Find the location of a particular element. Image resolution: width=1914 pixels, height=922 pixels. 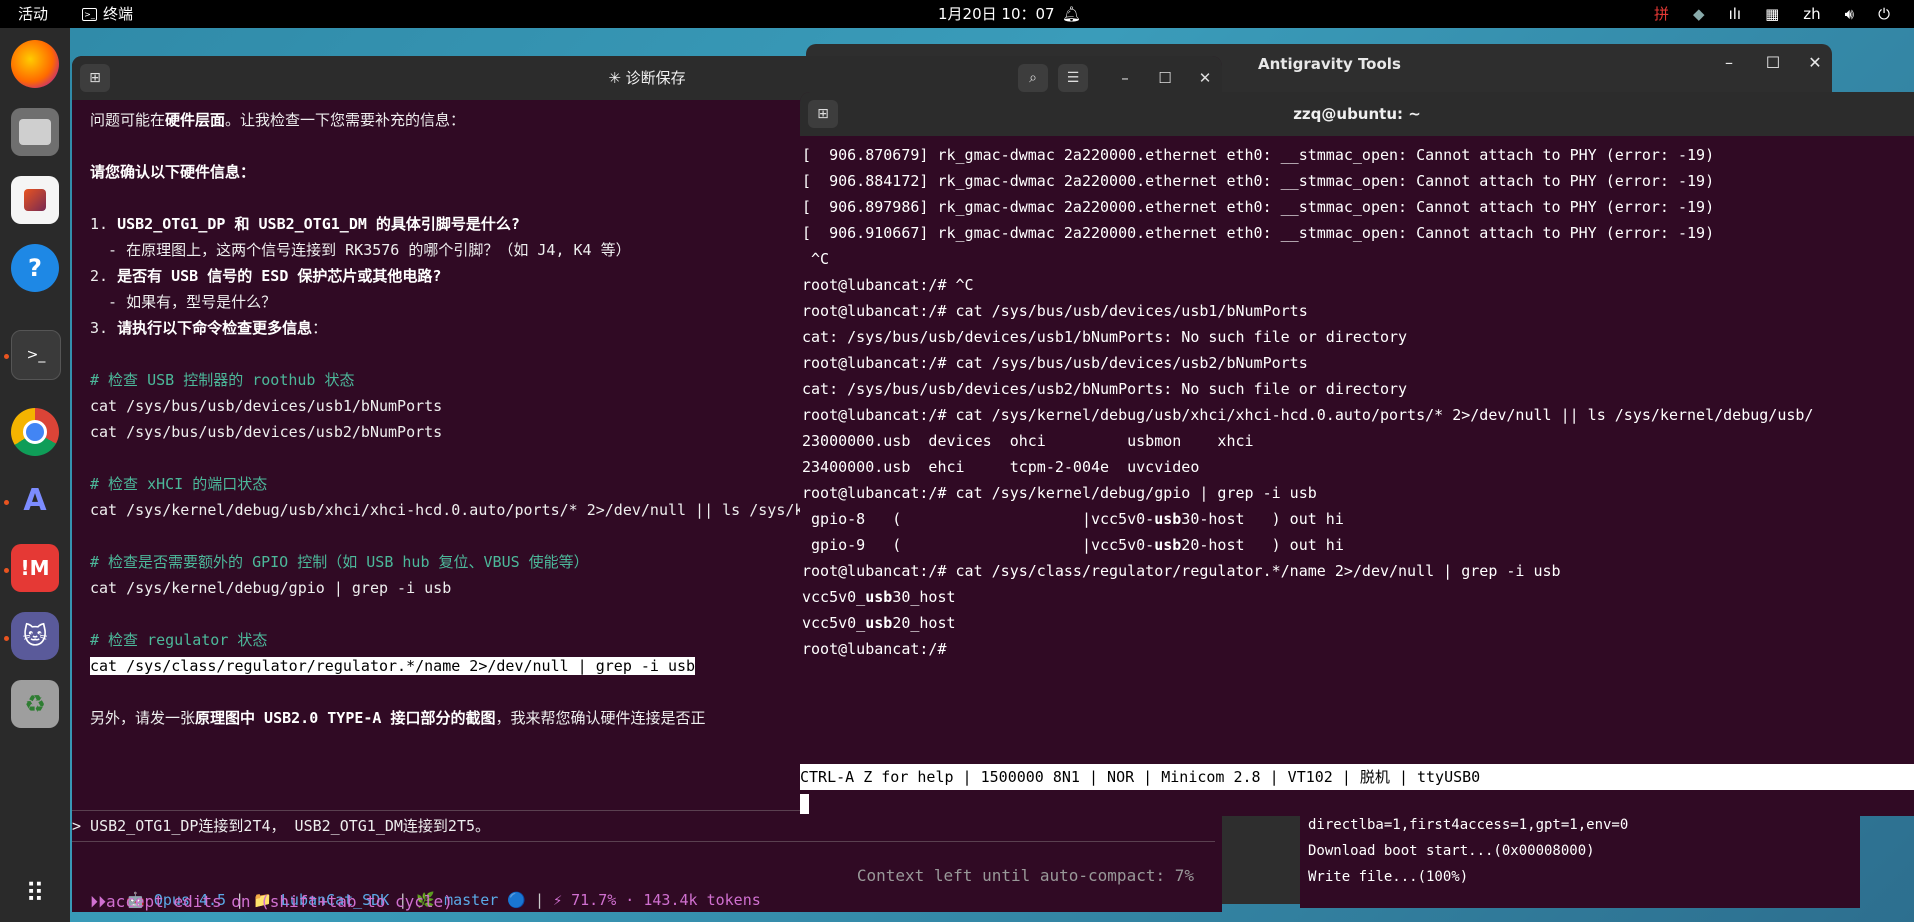

chrome-icon is located at coordinates (35, 432).